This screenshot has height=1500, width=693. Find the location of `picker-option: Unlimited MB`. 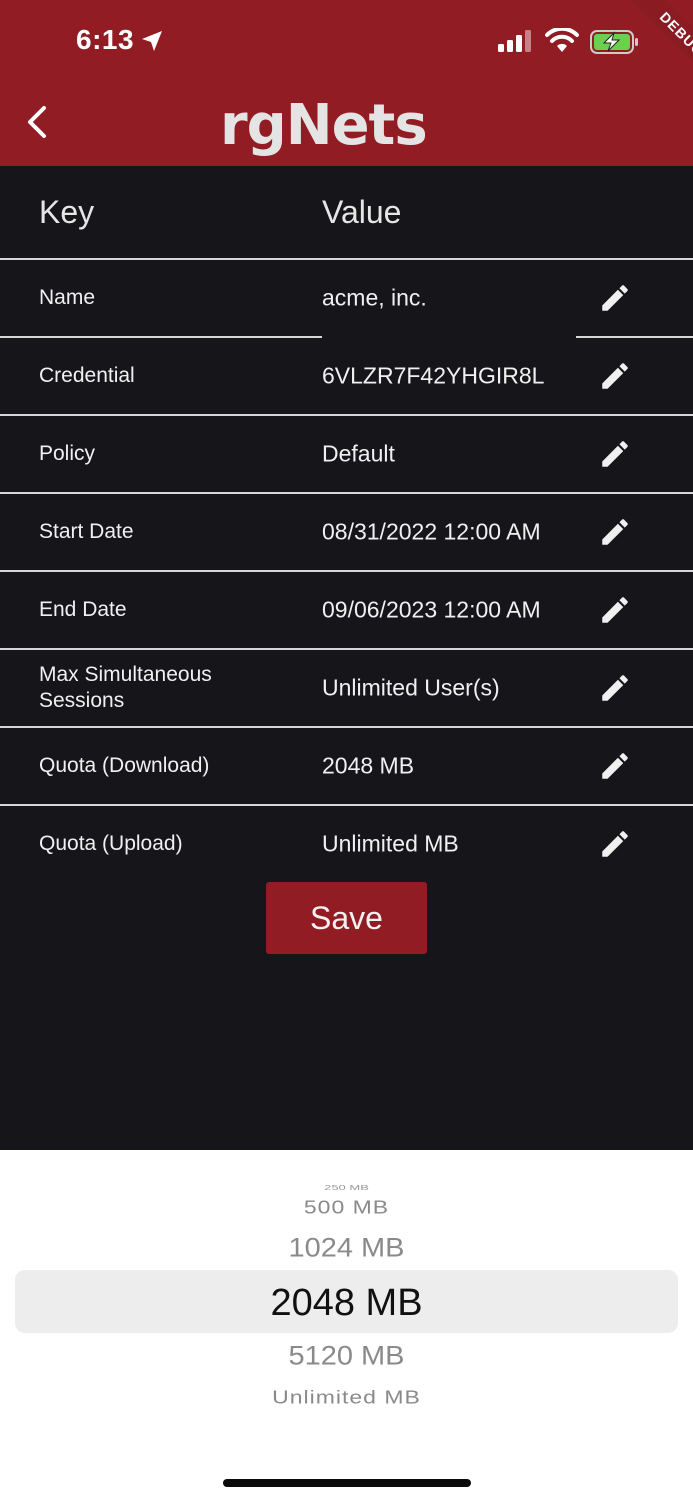

picker-option: Unlimited MB is located at coordinates (346, 1398).